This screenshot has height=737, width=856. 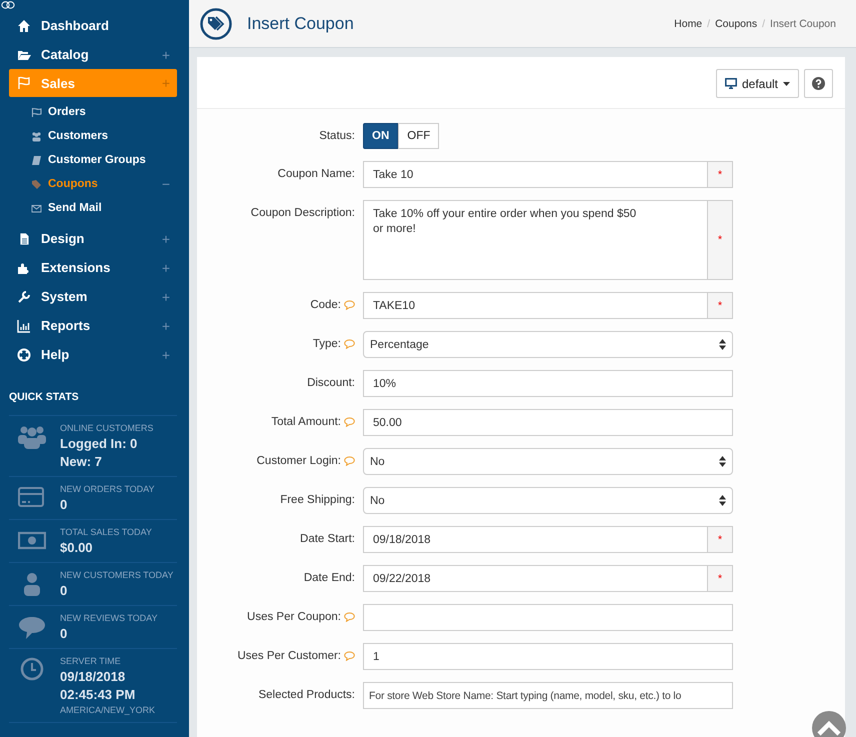 What do you see at coordinates (380, 136) in the screenshot?
I see `status-toggle-button: ON` at bounding box center [380, 136].